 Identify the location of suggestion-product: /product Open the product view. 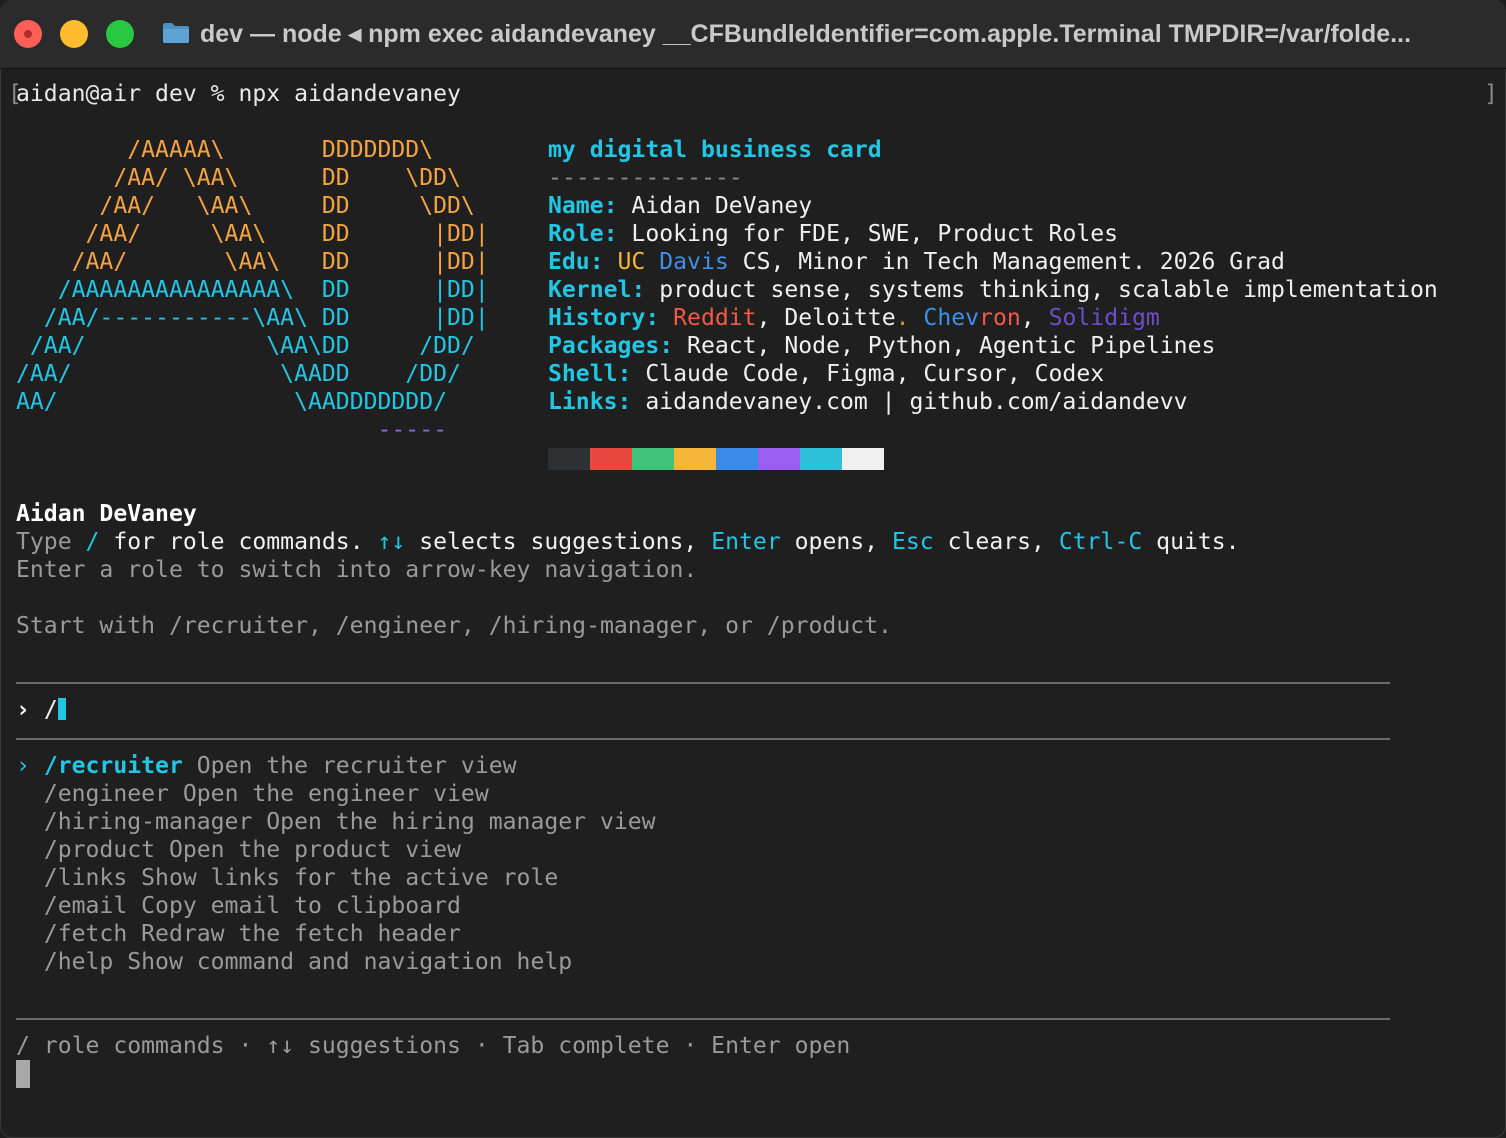
(238, 850).